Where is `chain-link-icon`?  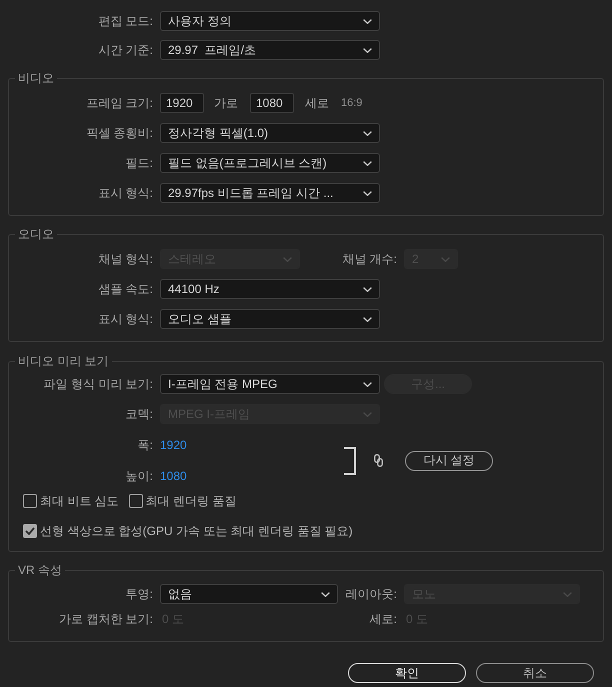
chain-link-icon is located at coordinates (378, 460).